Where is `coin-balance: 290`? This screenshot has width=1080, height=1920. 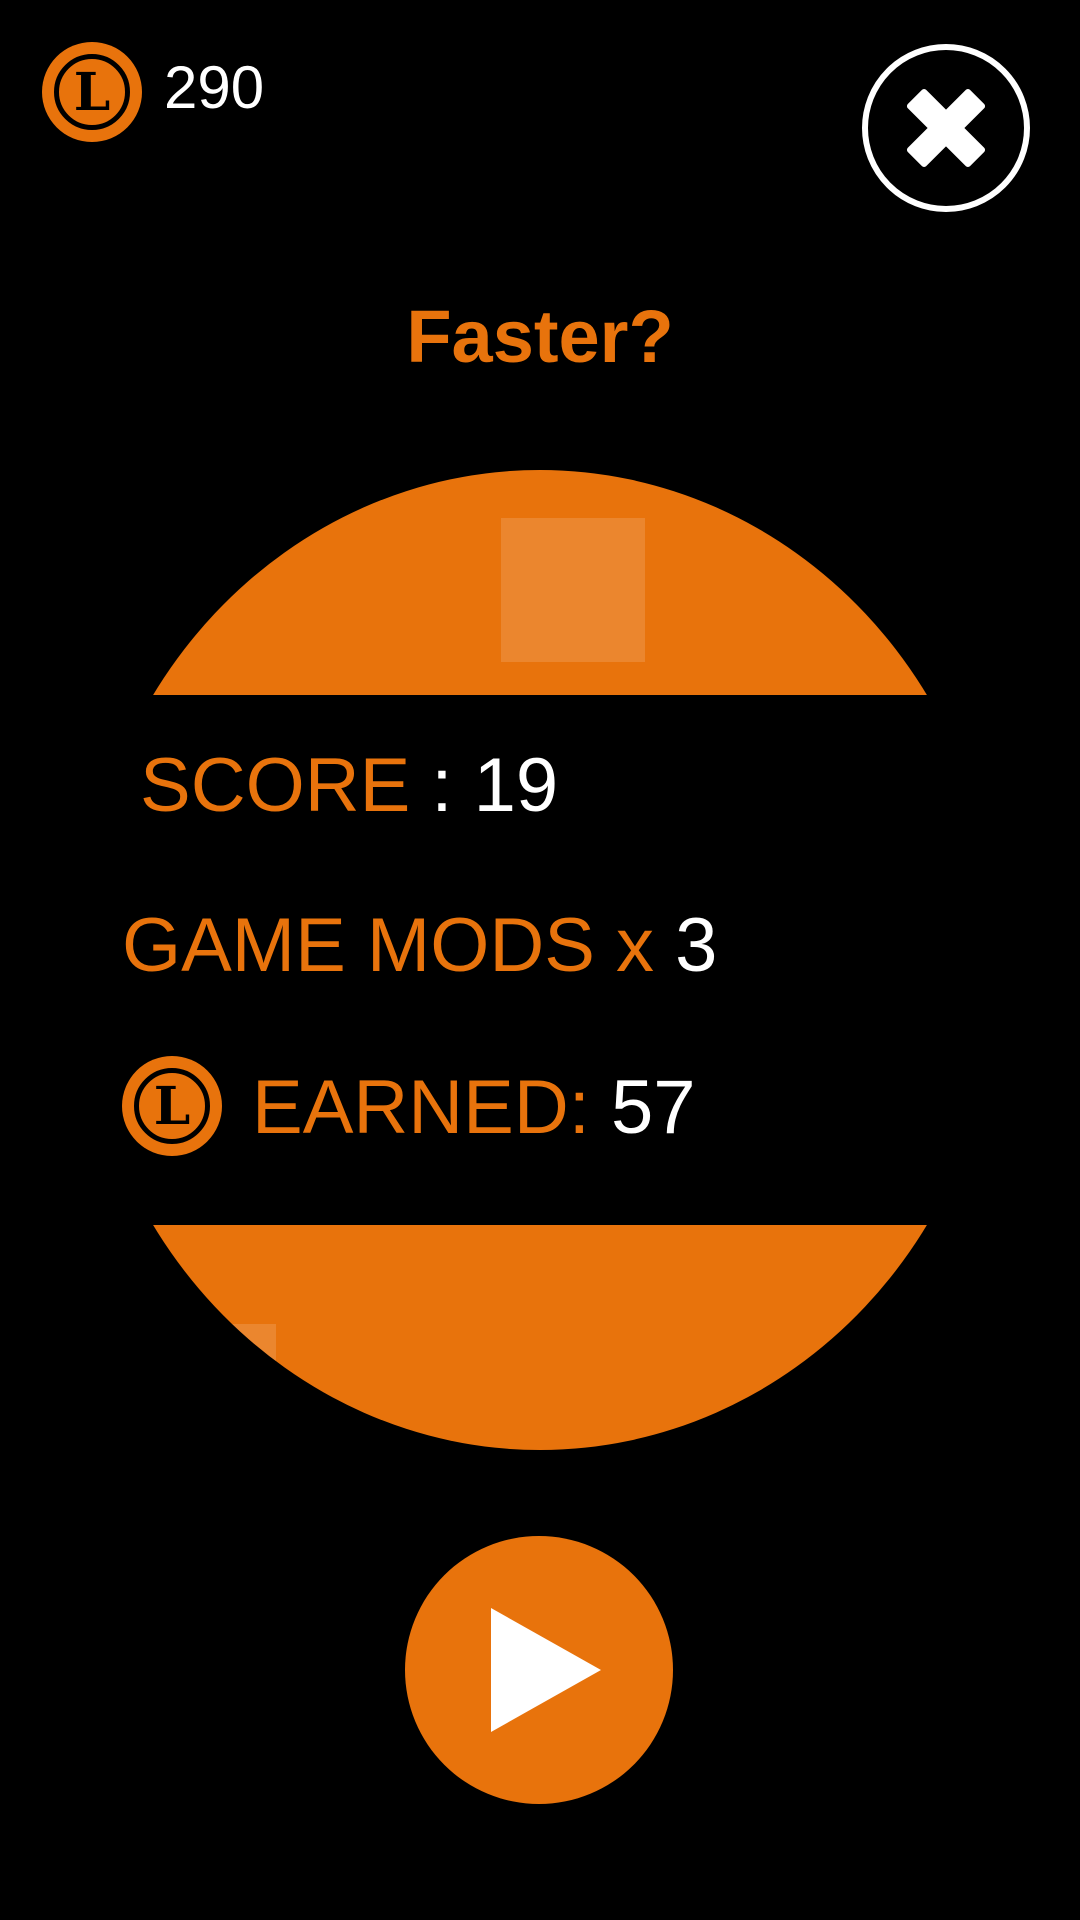
coin-balance: 290 is located at coordinates (214, 87).